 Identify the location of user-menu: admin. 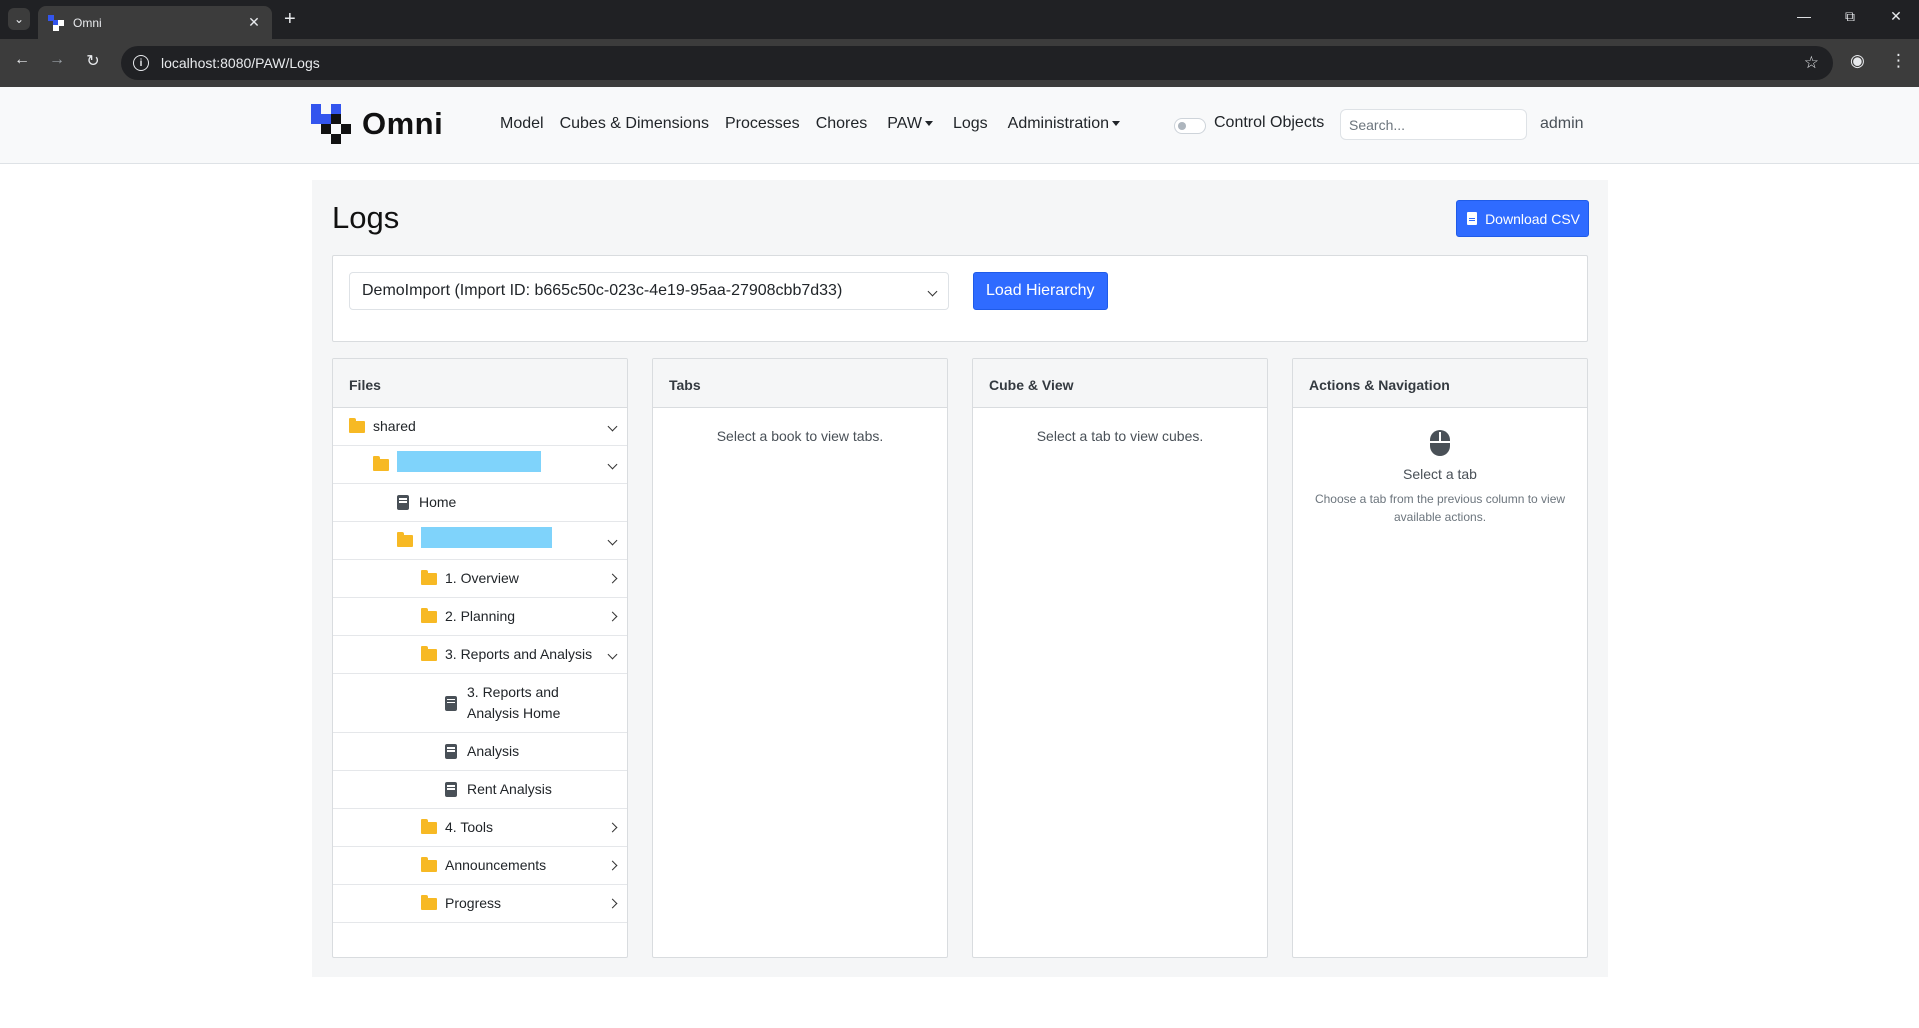
(1562, 124).